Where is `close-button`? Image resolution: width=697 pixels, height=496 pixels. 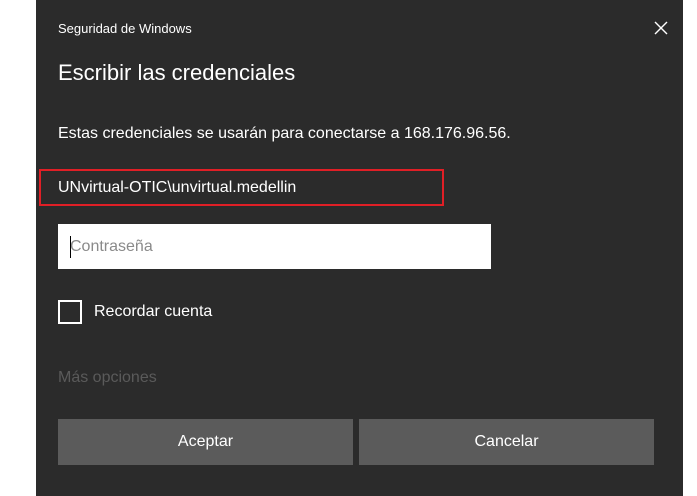
close-button is located at coordinates (661, 28).